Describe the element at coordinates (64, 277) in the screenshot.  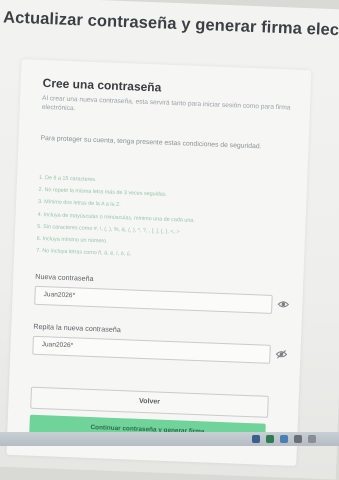
I see `new-password-label: Nueva contraseña` at that location.